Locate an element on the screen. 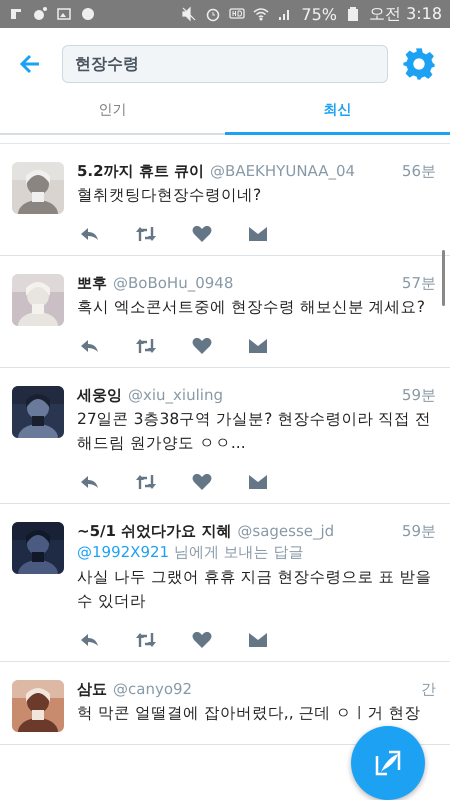 The width and height of the screenshot is (450, 800). tweet-time: 간 is located at coordinates (428, 689).